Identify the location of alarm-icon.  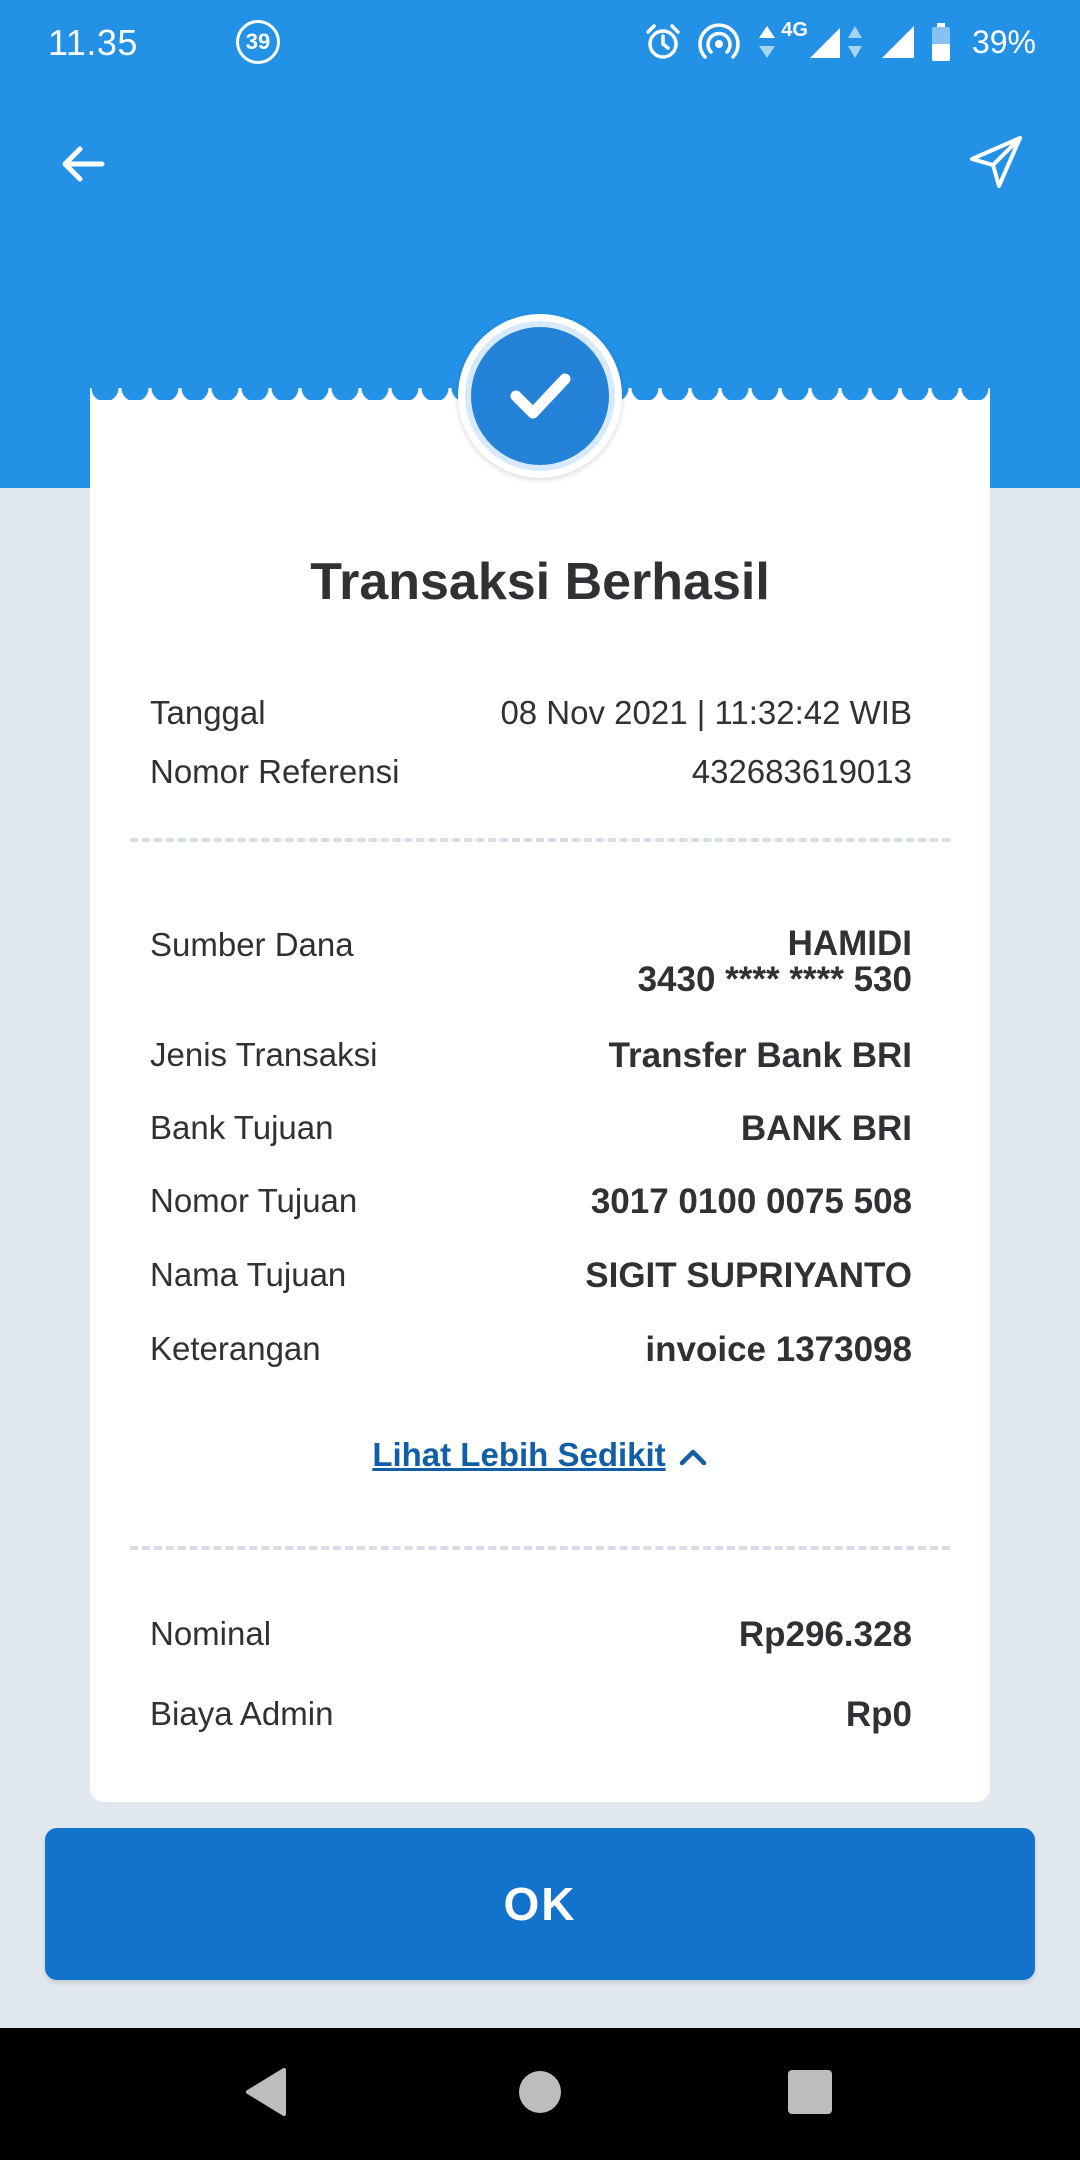
(663, 42).